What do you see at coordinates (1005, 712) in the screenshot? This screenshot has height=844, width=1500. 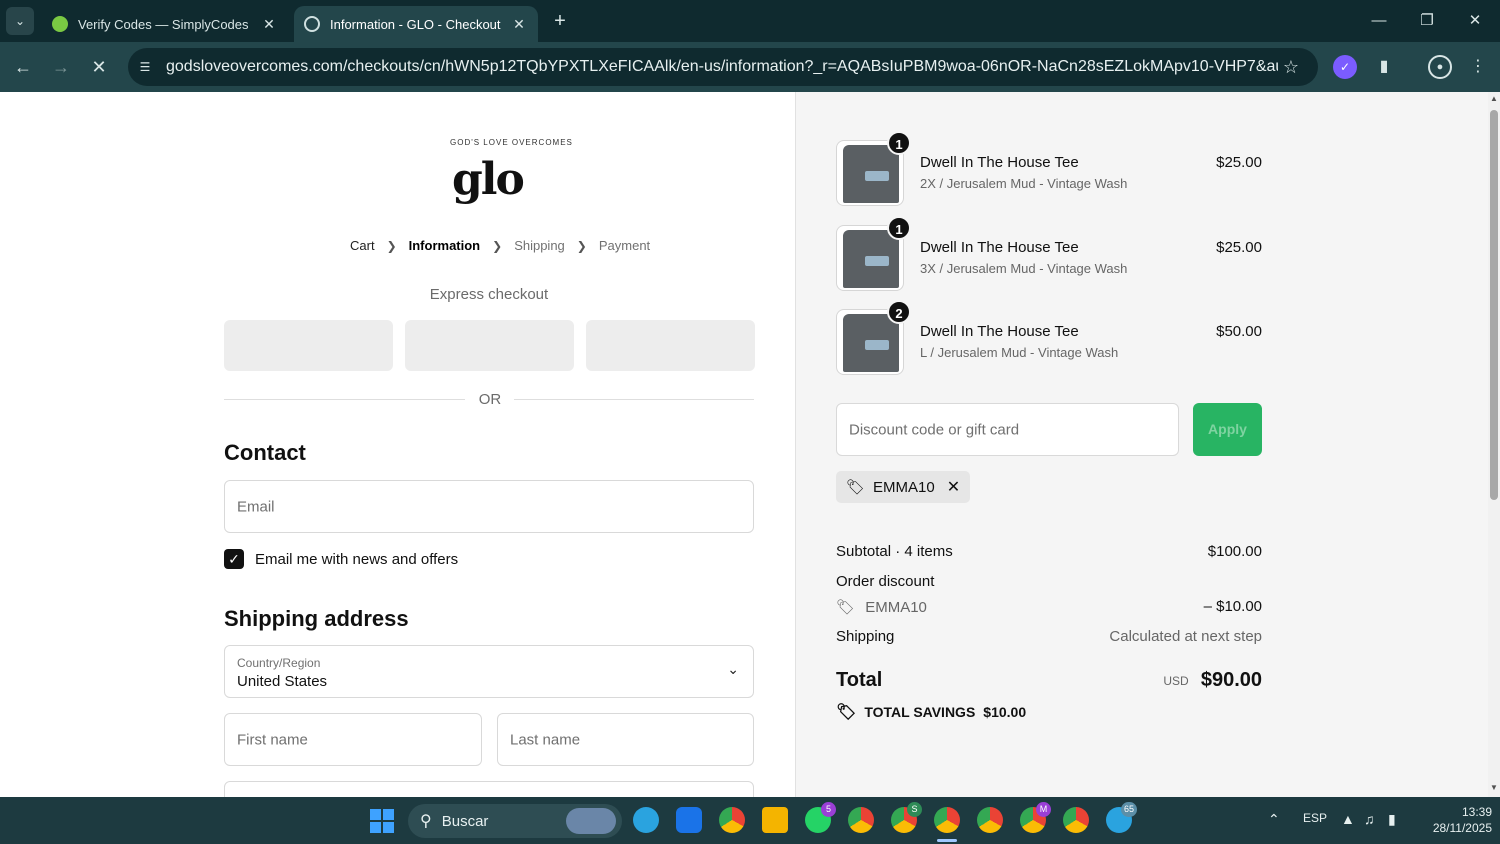 I see `savings-value: $10.00` at bounding box center [1005, 712].